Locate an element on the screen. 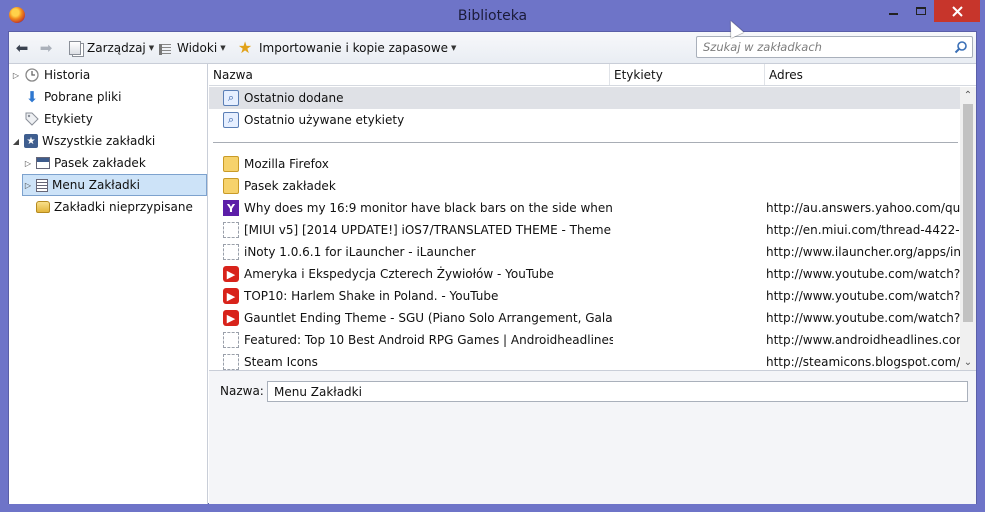  row-address: http://steamicons.blogspot.com/ is located at coordinates (863, 362).